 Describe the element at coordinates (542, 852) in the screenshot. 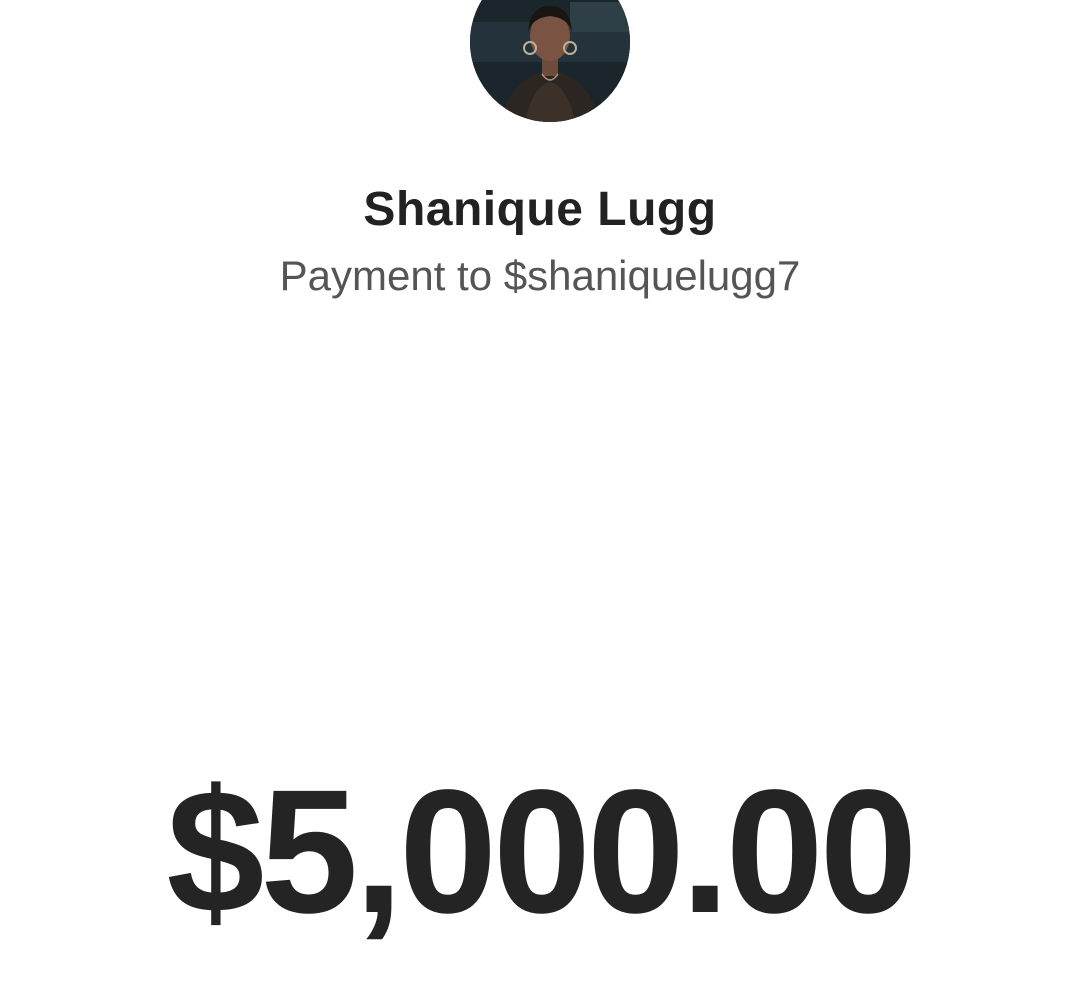

I see `payment-amount: $5,000.00` at that location.